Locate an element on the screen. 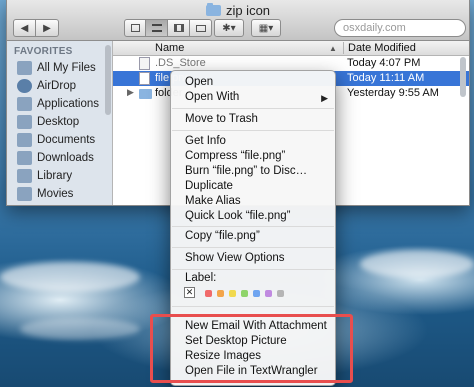  sidebar-item-label: AirDrop is located at coordinates (56, 86).